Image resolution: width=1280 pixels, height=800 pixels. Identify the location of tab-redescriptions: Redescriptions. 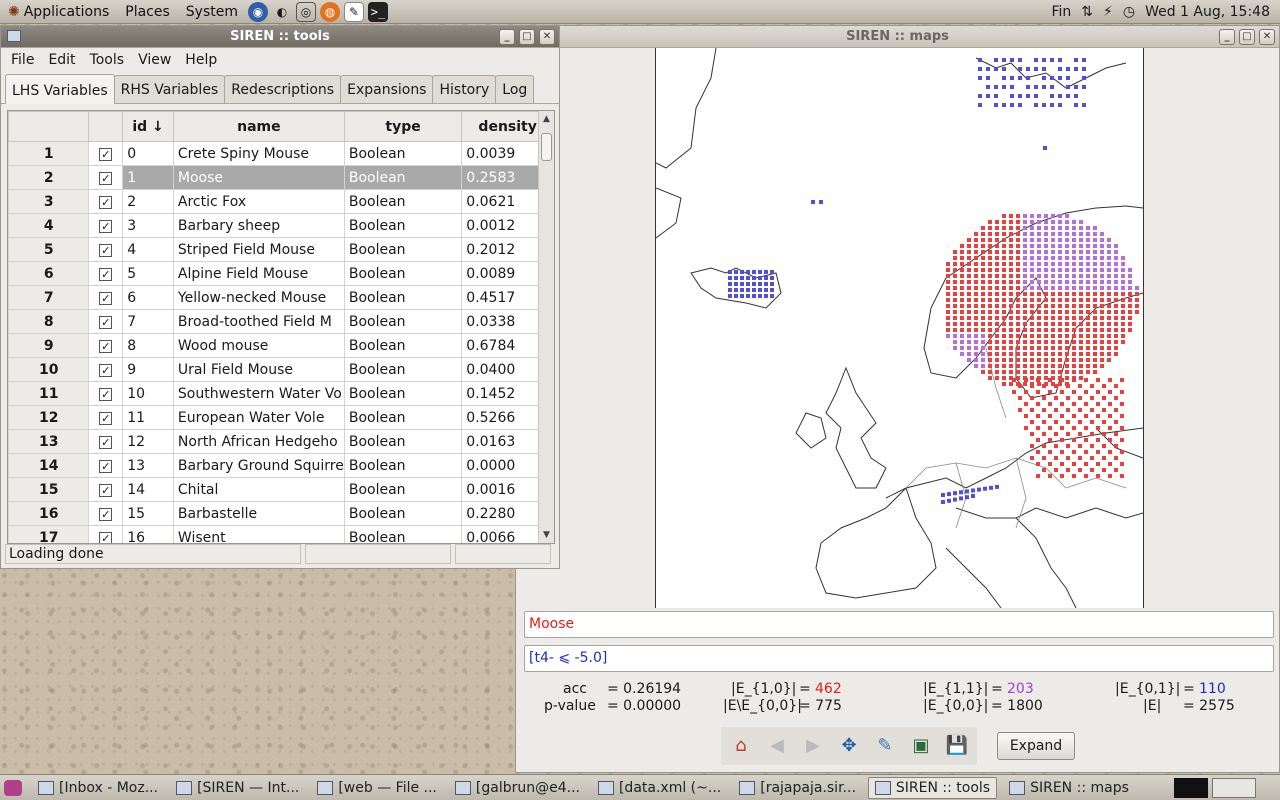
(283, 89).